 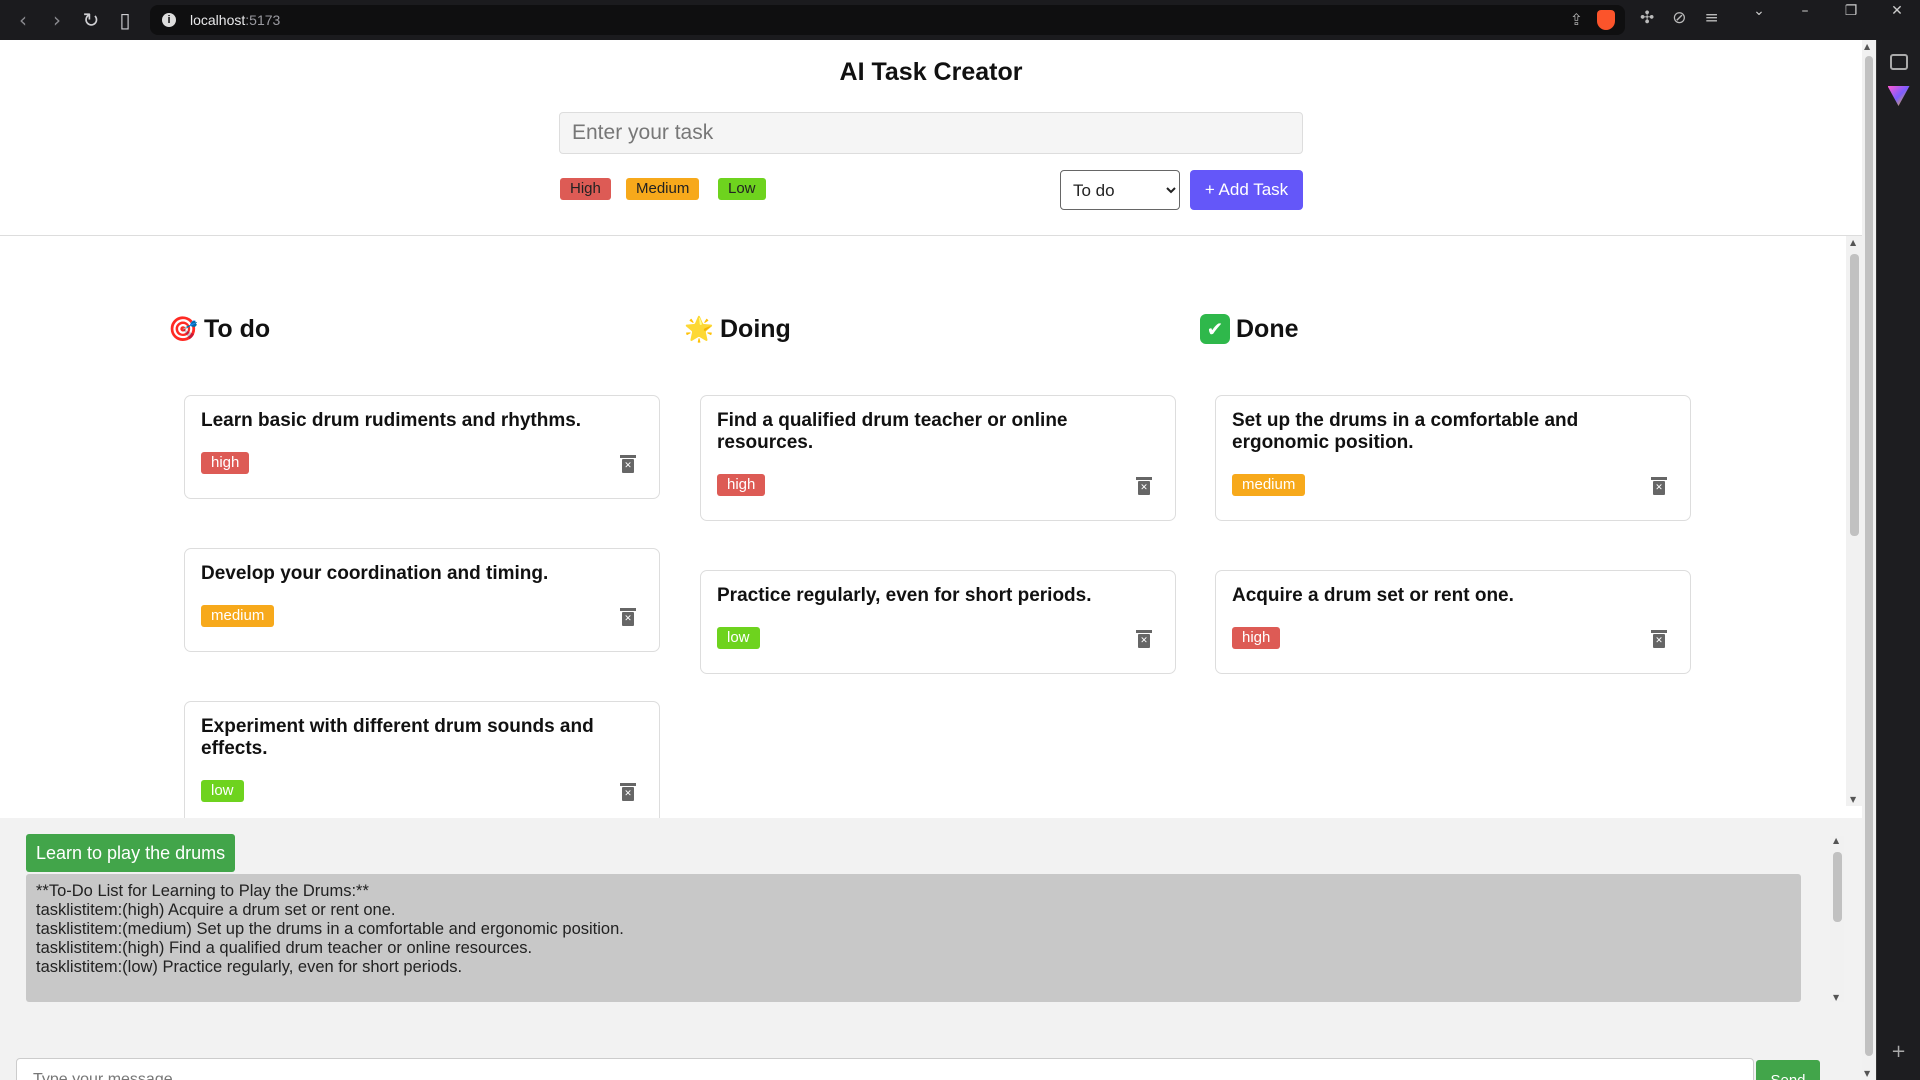 I want to click on board-scrollbar: ▲ ▼, so click(x=1854, y=521).